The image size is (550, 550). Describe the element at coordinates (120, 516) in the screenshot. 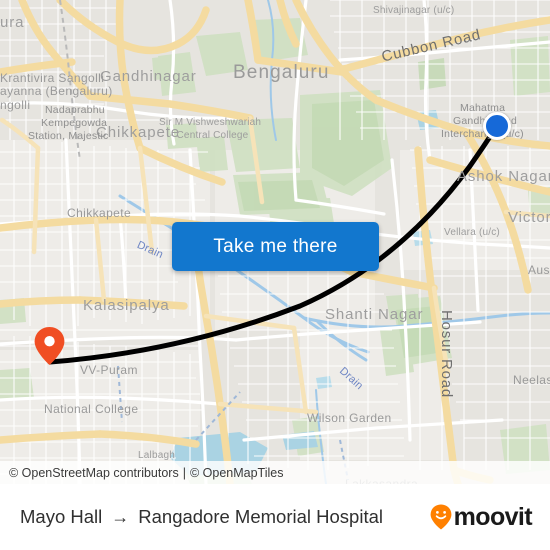

I see `arrow-right-icon: →` at that location.